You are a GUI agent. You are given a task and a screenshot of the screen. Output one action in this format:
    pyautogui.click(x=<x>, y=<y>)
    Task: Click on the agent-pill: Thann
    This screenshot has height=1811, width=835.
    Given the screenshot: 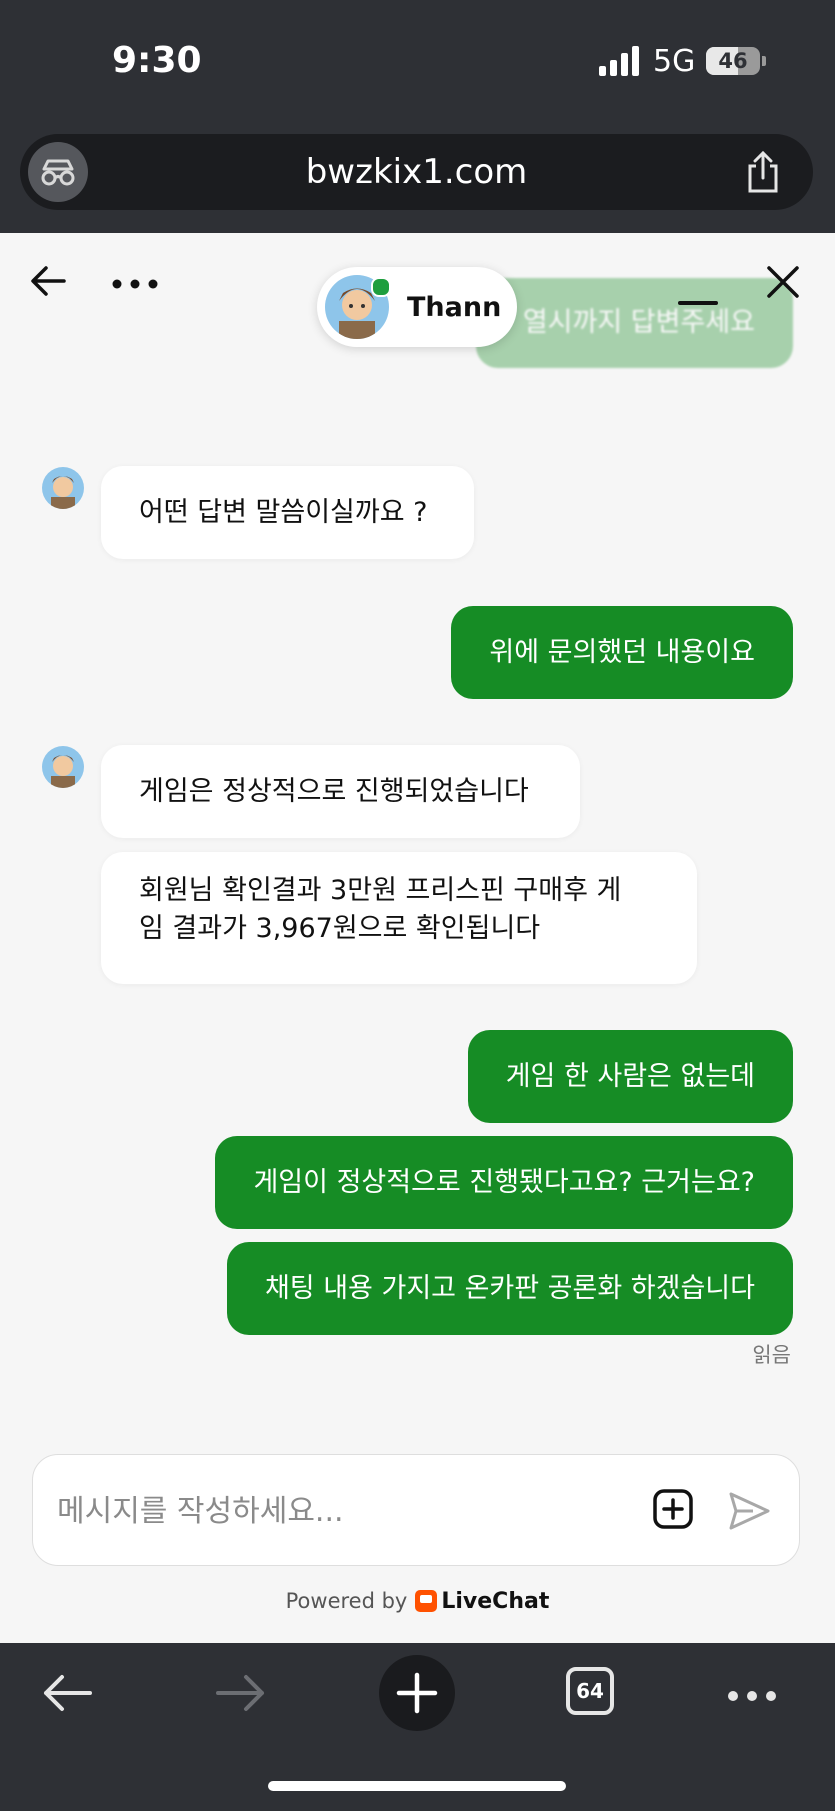 What is the action you would take?
    pyautogui.click(x=417, y=307)
    